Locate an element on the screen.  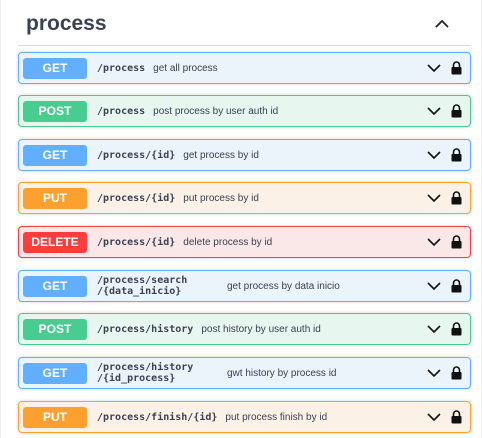
operation-summary: put process by id is located at coordinates (221, 198).